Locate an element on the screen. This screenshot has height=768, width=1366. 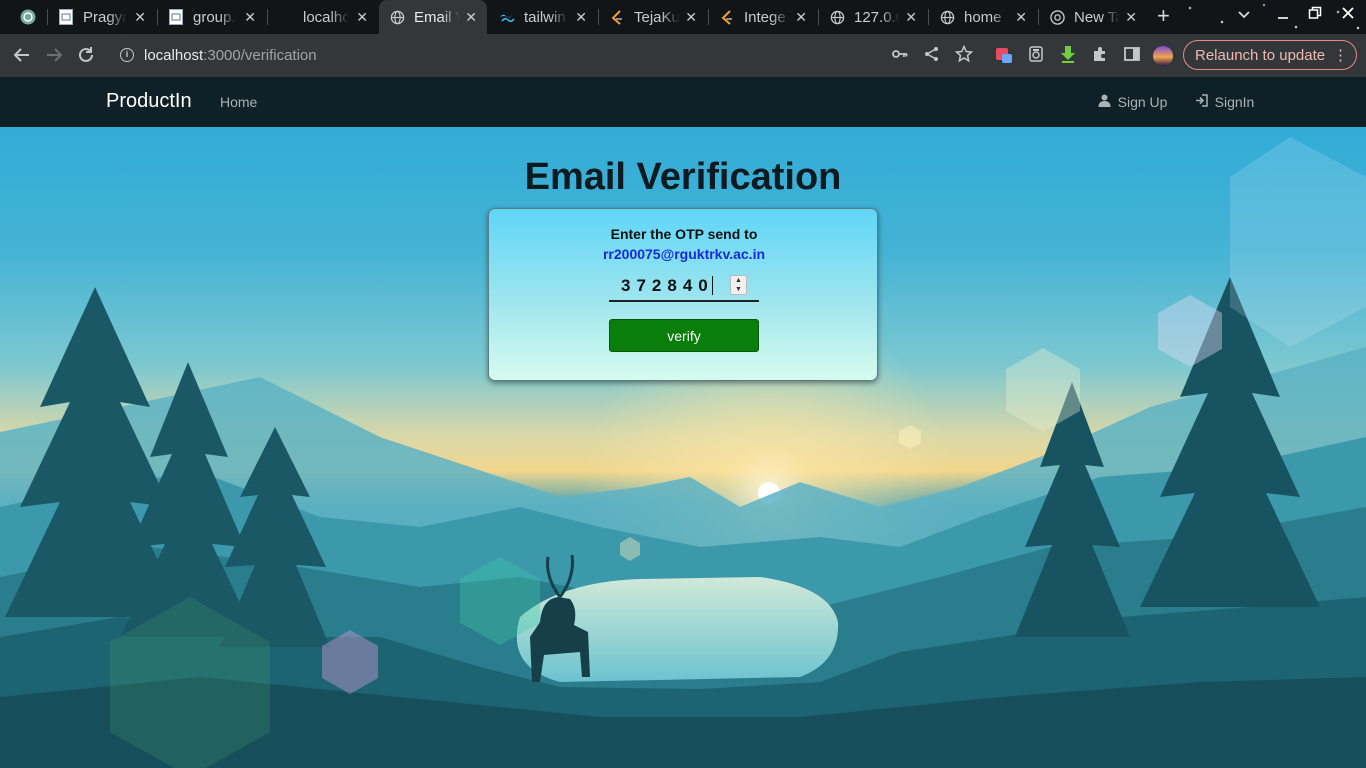
tab-chatgpt is located at coordinates (28, 17).